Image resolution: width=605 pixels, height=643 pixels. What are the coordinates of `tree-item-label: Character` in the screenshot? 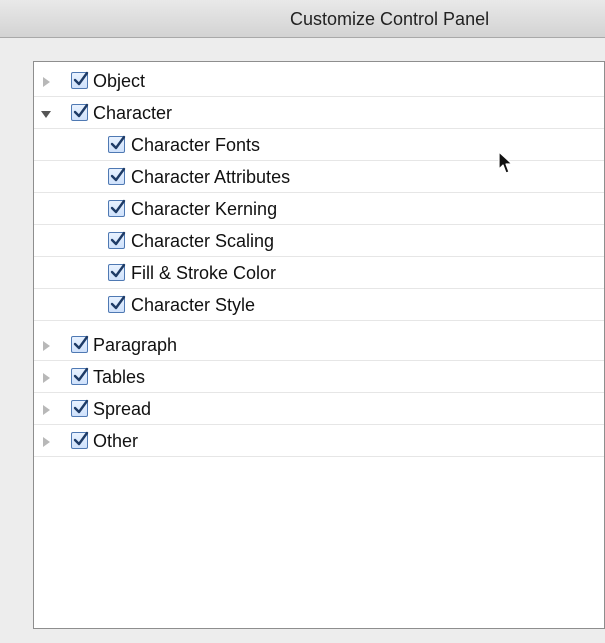 It's located at (133, 113).